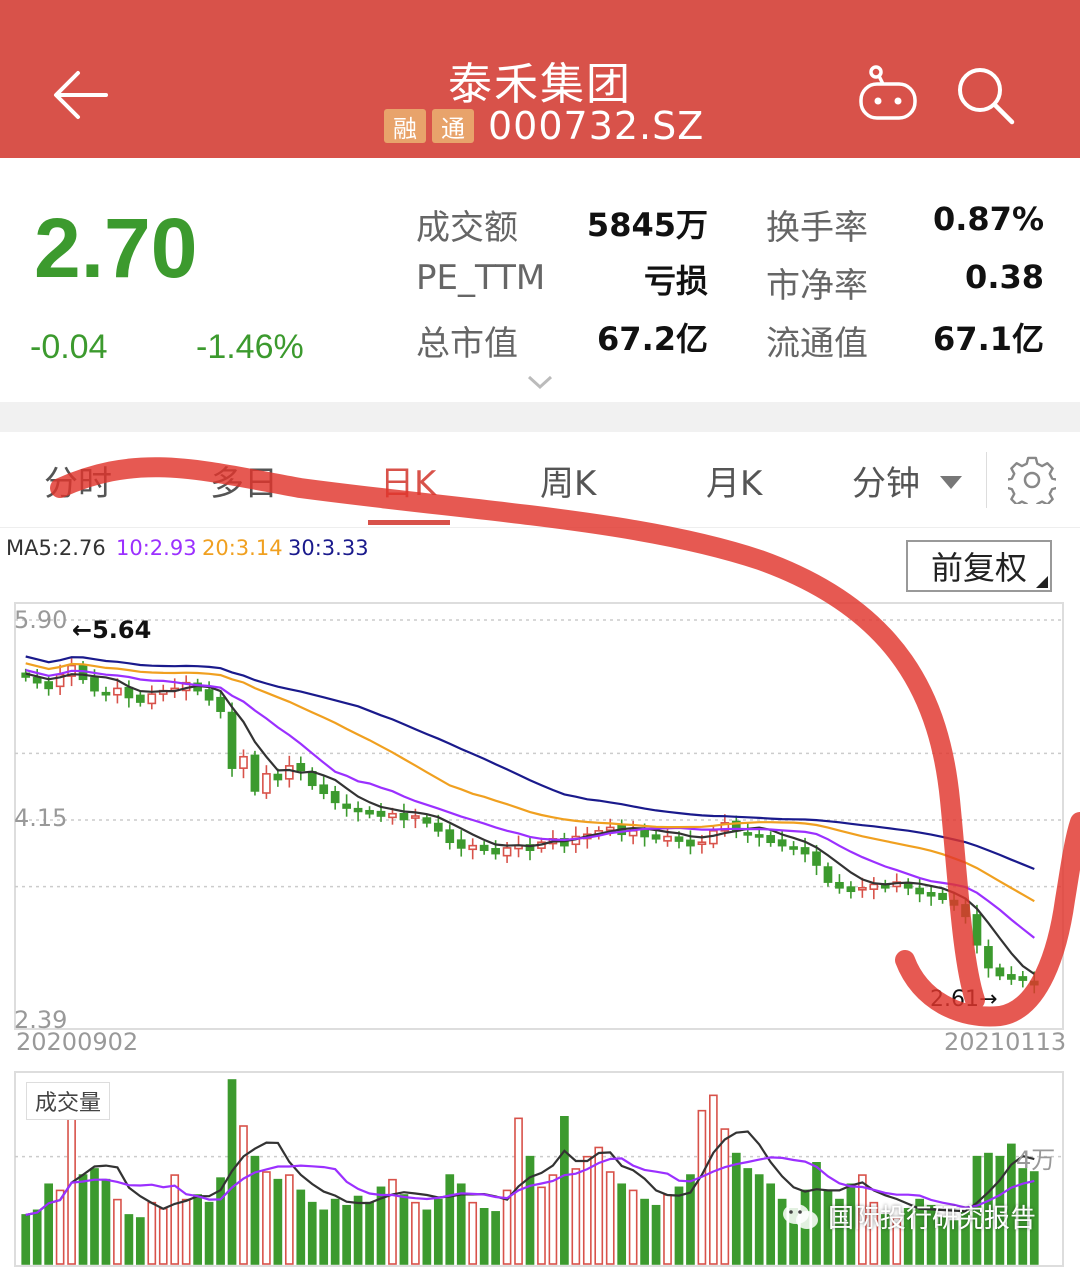 This screenshot has width=1080, height=1268. Describe the element at coordinates (111, 630) in the screenshot. I see `max-price-marker: ←5.64` at that location.